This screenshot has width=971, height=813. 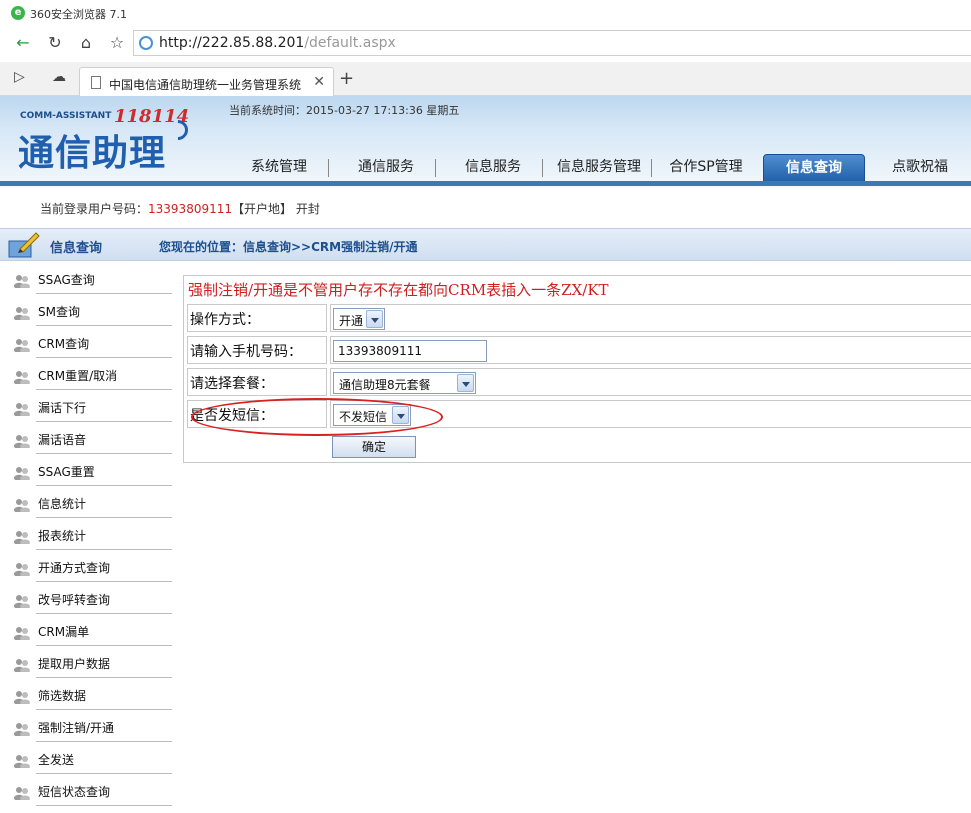 What do you see at coordinates (62, 440) in the screenshot?
I see `sidebar-item-label: 漏话语音` at bounding box center [62, 440].